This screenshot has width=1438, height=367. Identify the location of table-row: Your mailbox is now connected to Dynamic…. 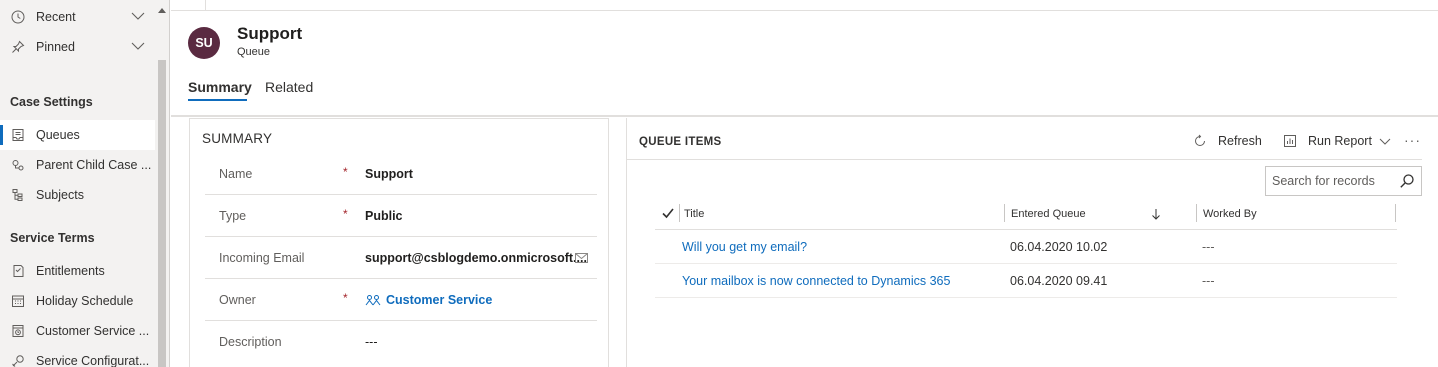
(1026, 281).